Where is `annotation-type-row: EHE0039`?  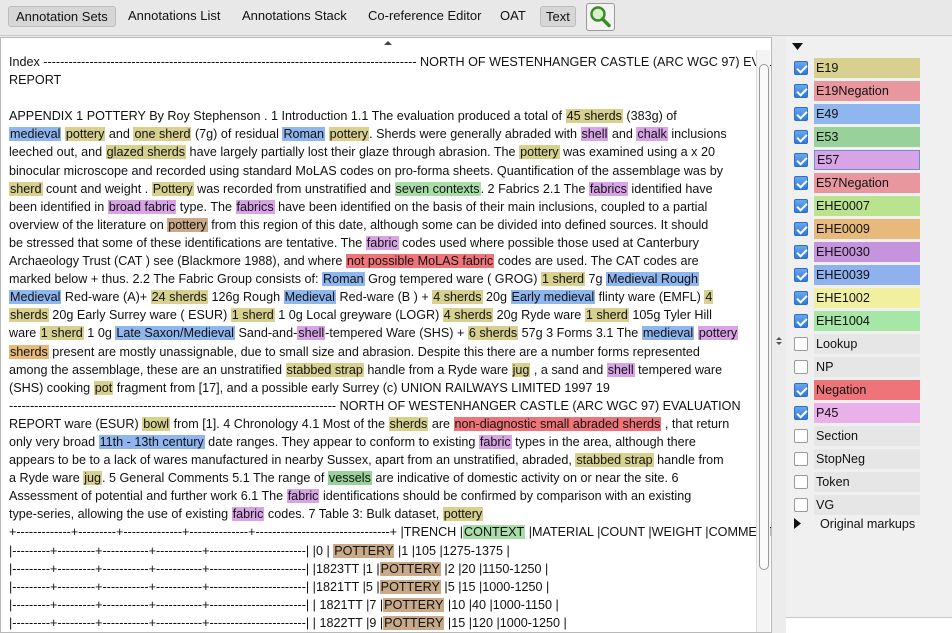 annotation-type-row: EHE0039 is located at coordinates (869, 275).